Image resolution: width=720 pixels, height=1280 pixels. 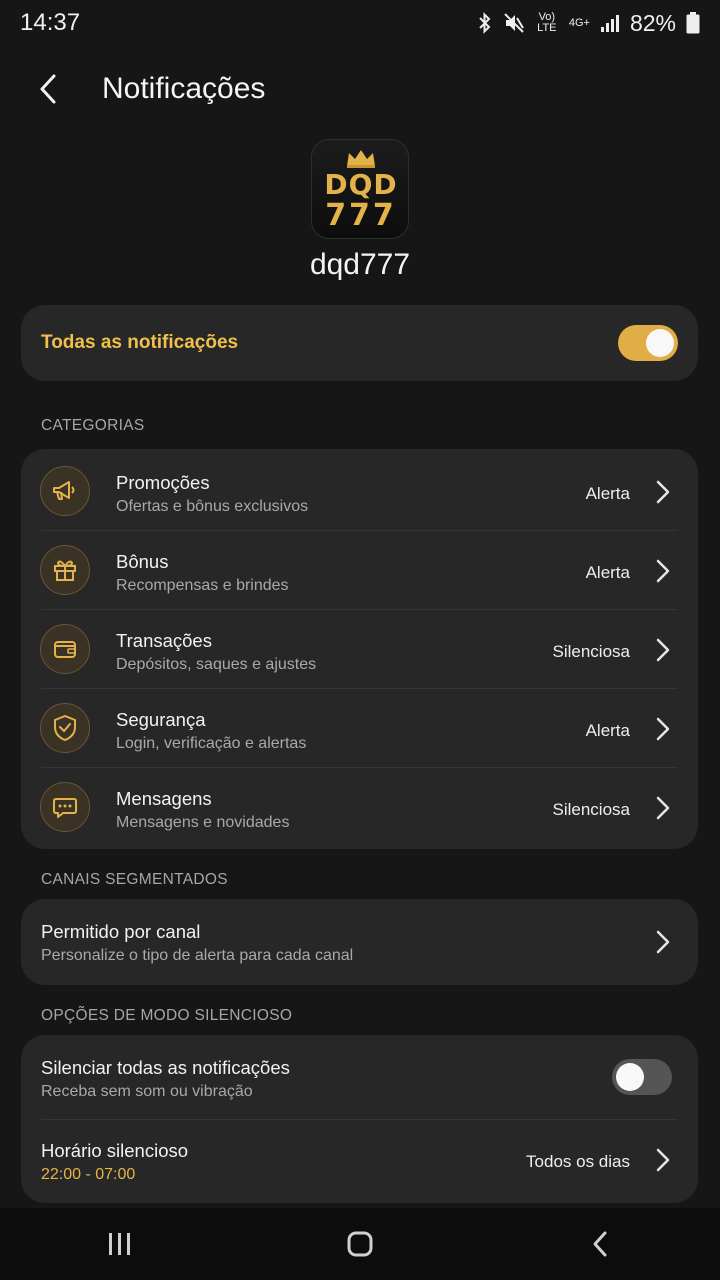 I want to click on all-notifications-toggle, so click(x=648, y=343).